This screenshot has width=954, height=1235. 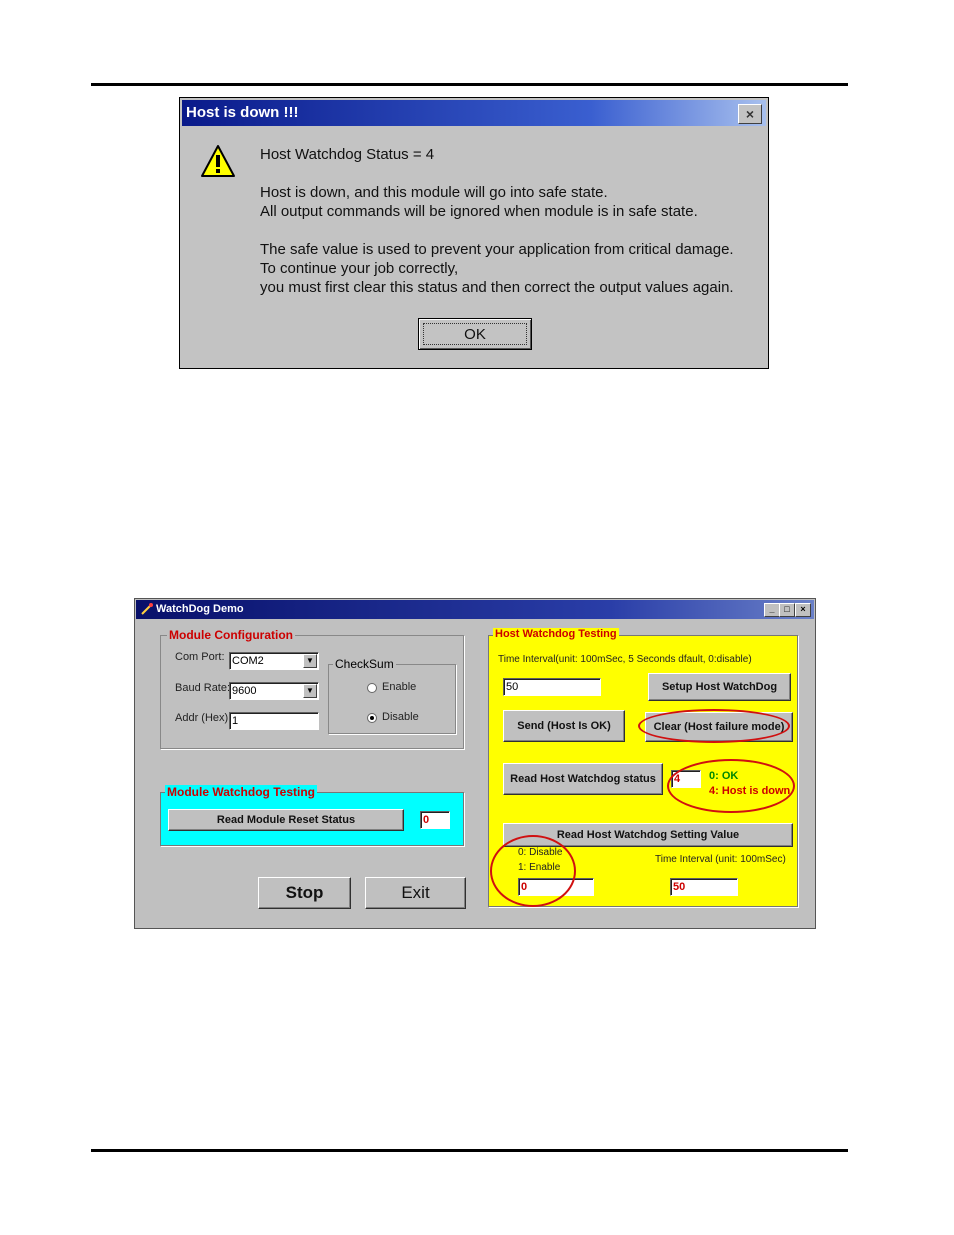 I want to click on read-host-watchdog-status-button: Read Host Watchdog status, so click(x=583, y=779).